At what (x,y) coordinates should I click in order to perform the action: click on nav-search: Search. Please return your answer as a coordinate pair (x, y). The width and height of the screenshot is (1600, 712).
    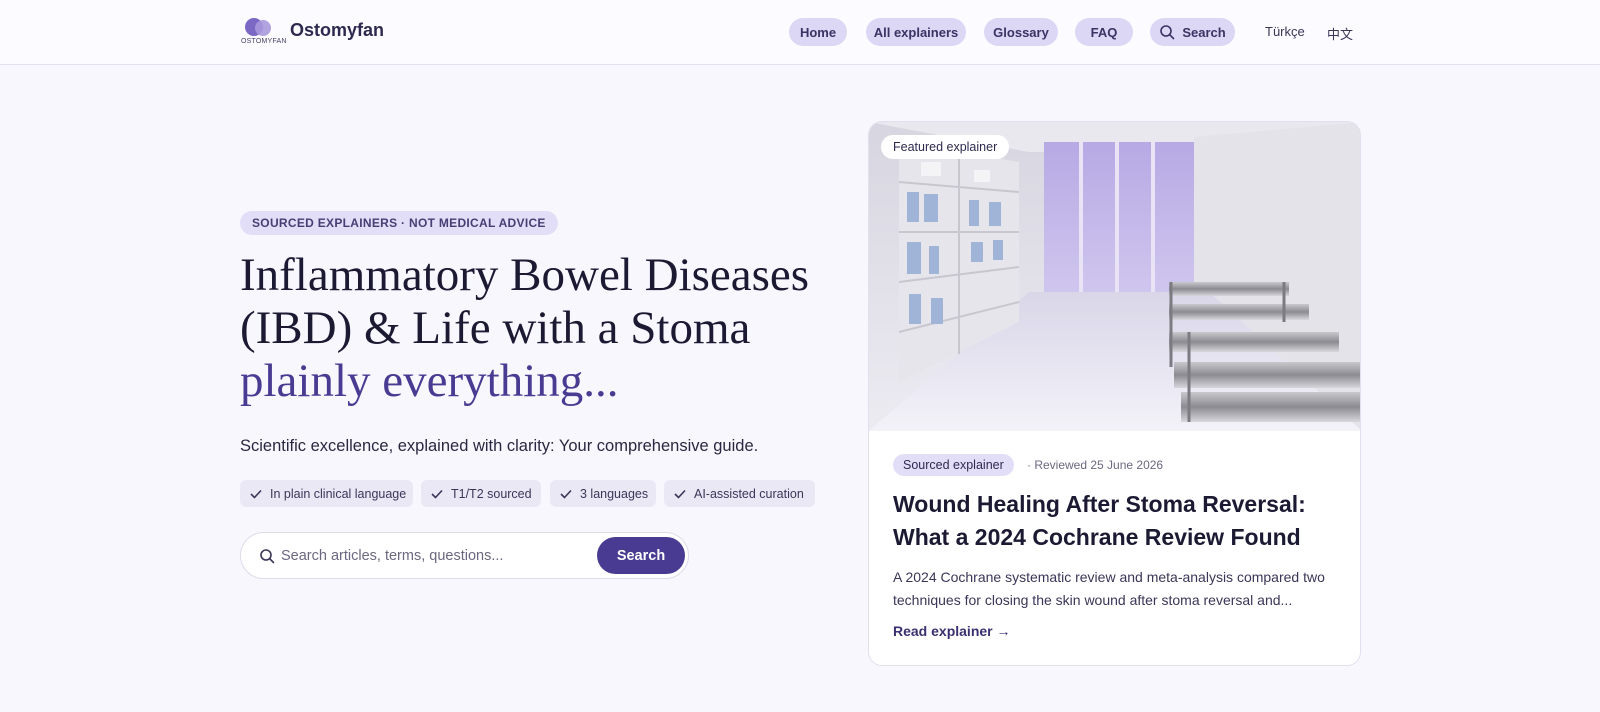
    Looking at the image, I should click on (1192, 32).